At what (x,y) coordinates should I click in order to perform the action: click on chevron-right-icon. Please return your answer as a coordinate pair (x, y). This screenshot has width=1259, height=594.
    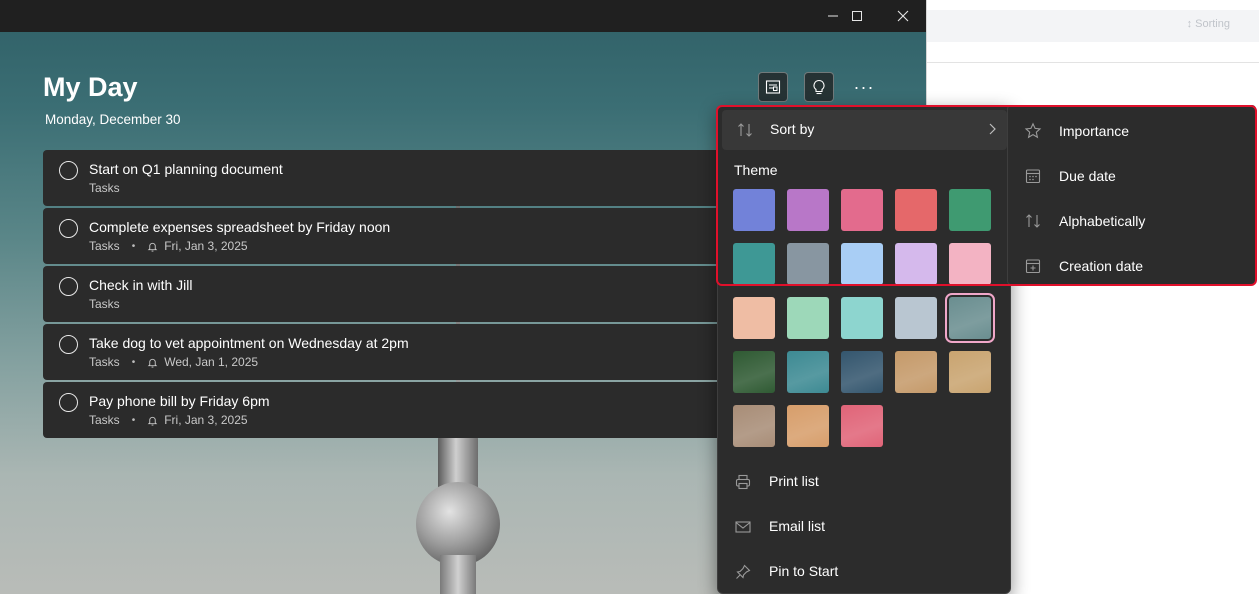
    Looking at the image, I should click on (992, 129).